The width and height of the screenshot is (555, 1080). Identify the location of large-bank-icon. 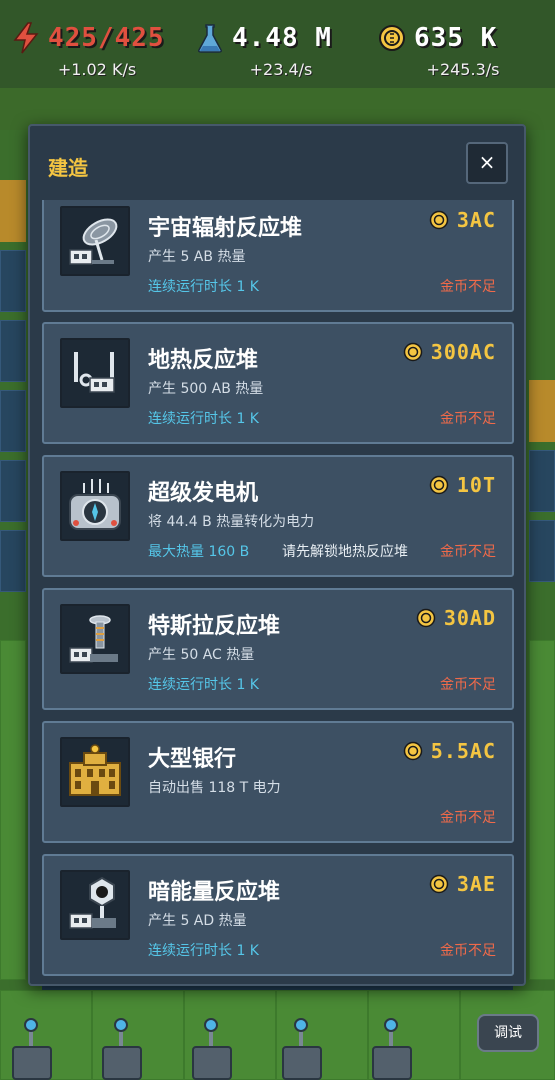
(95, 772).